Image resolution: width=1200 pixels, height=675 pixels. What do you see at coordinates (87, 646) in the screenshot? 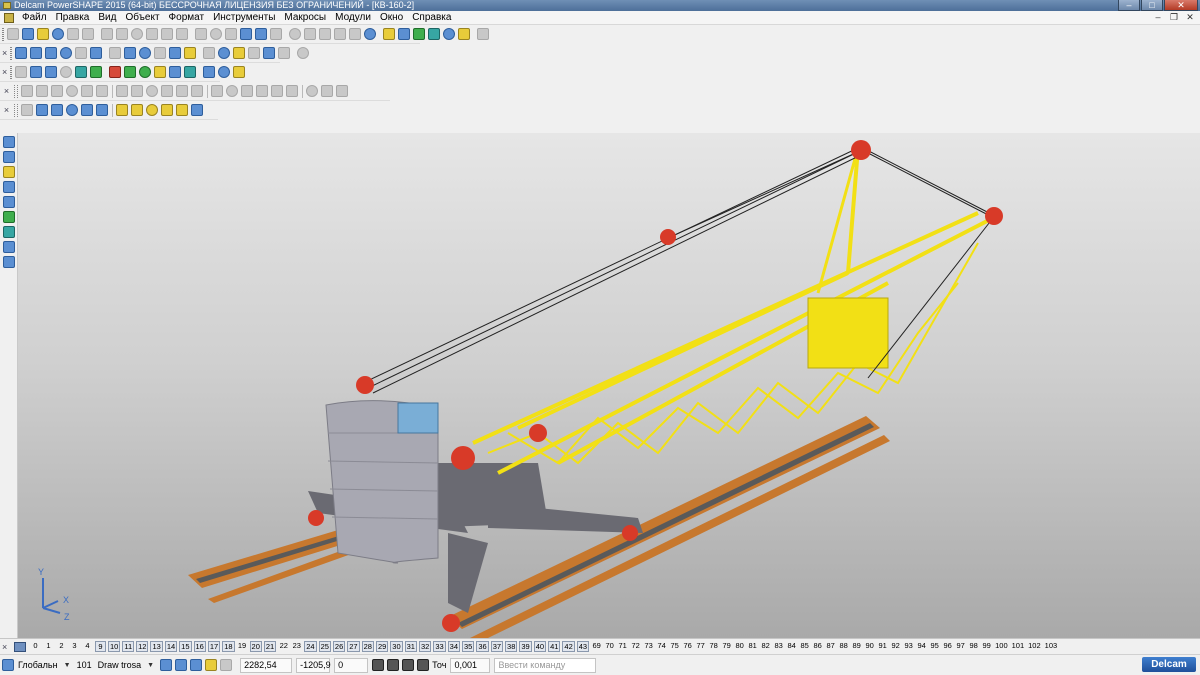
I see `level-button: 4` at bounding box center [87, 646].